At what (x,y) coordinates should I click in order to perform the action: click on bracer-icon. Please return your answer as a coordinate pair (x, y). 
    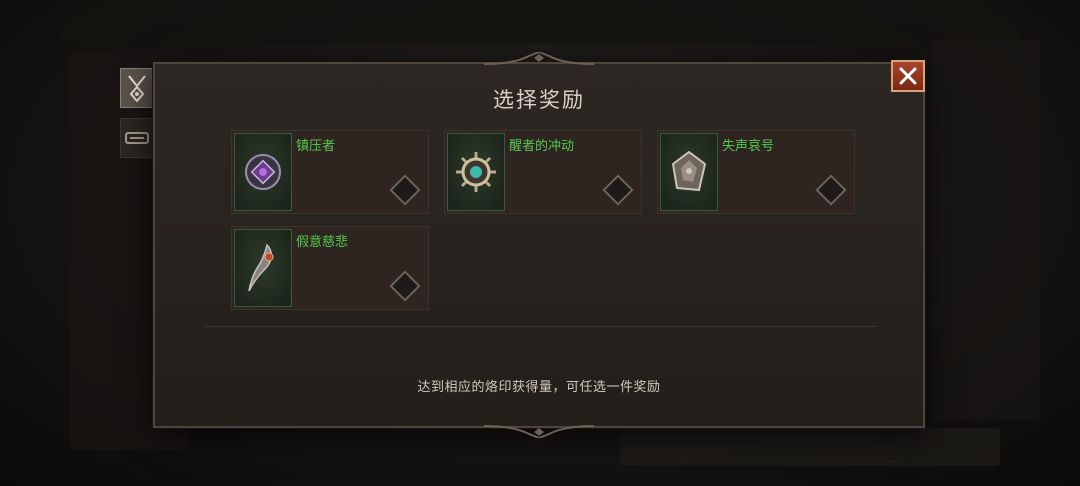
    Looking at the image, I should click on (137, 138).